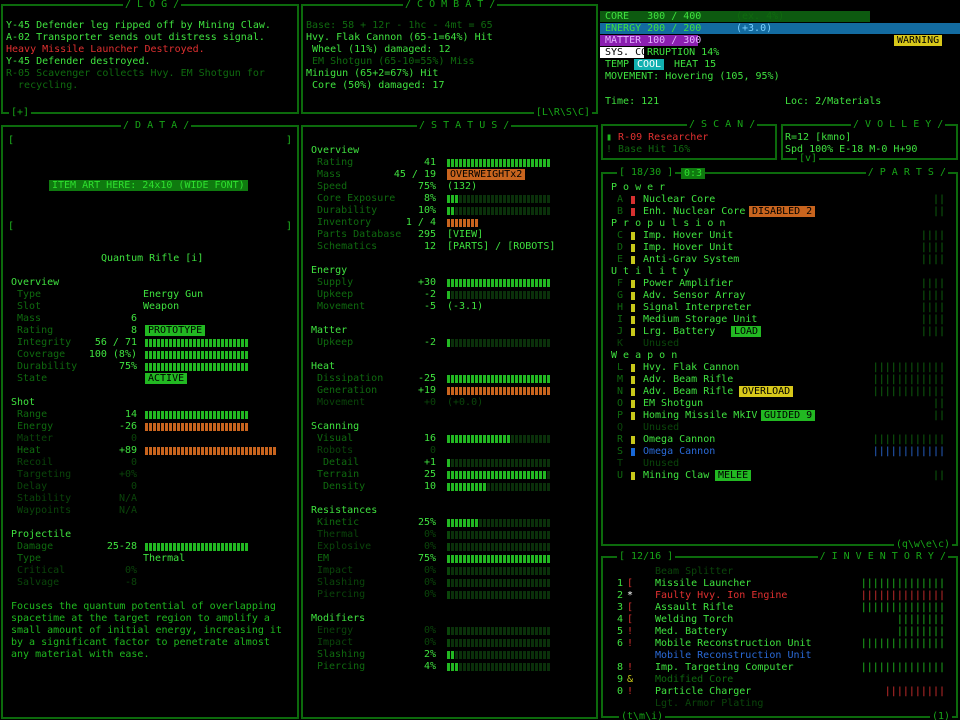 The image size is (960, 720). I want to click on part-slot-e: E Anti-Grav System ||||, so click(778, 260).